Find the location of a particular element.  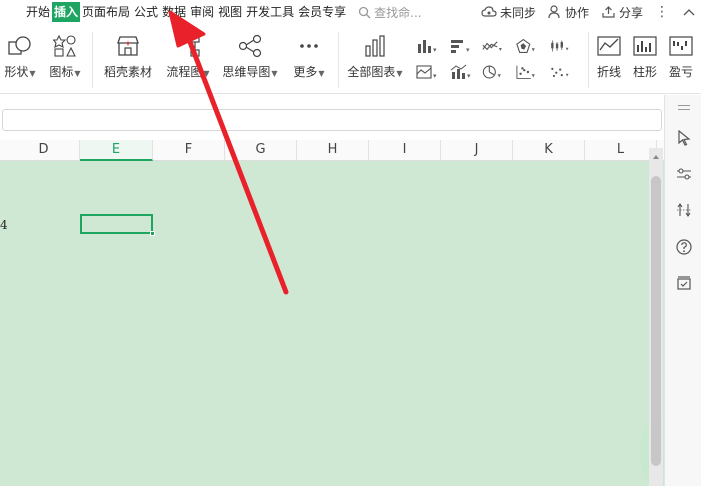

sort-transfer-icon is located at coordinates (684, 210).